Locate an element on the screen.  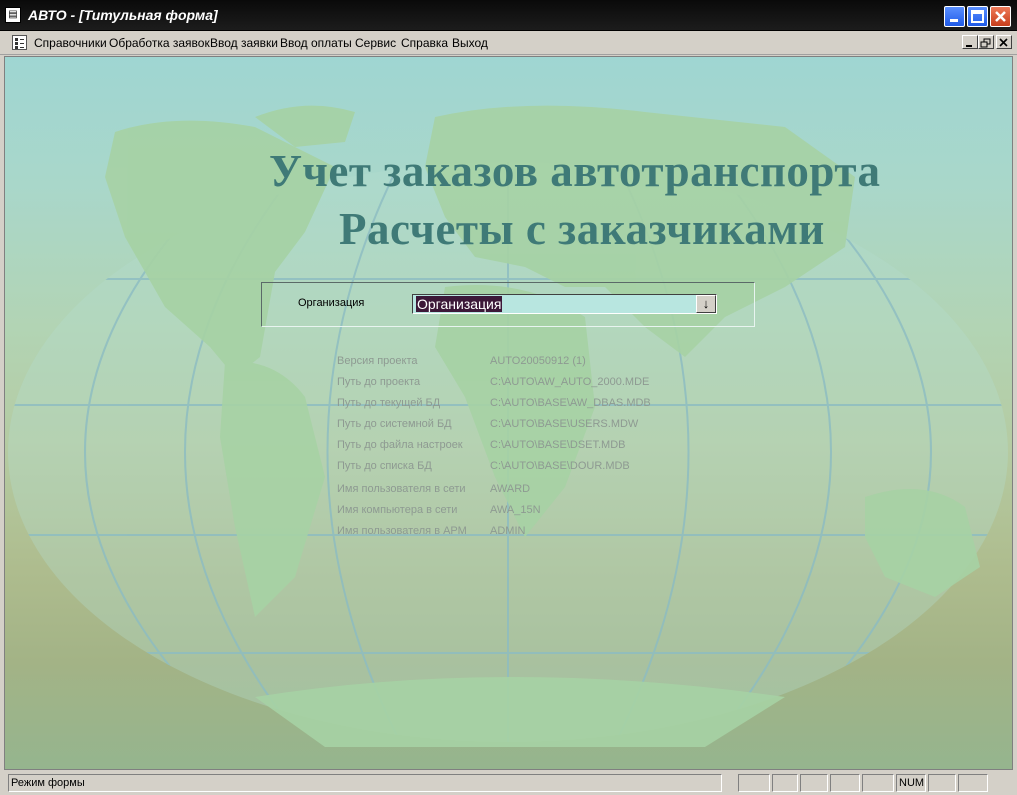
app-icon: ▤ is located at coordinates (13, 15).